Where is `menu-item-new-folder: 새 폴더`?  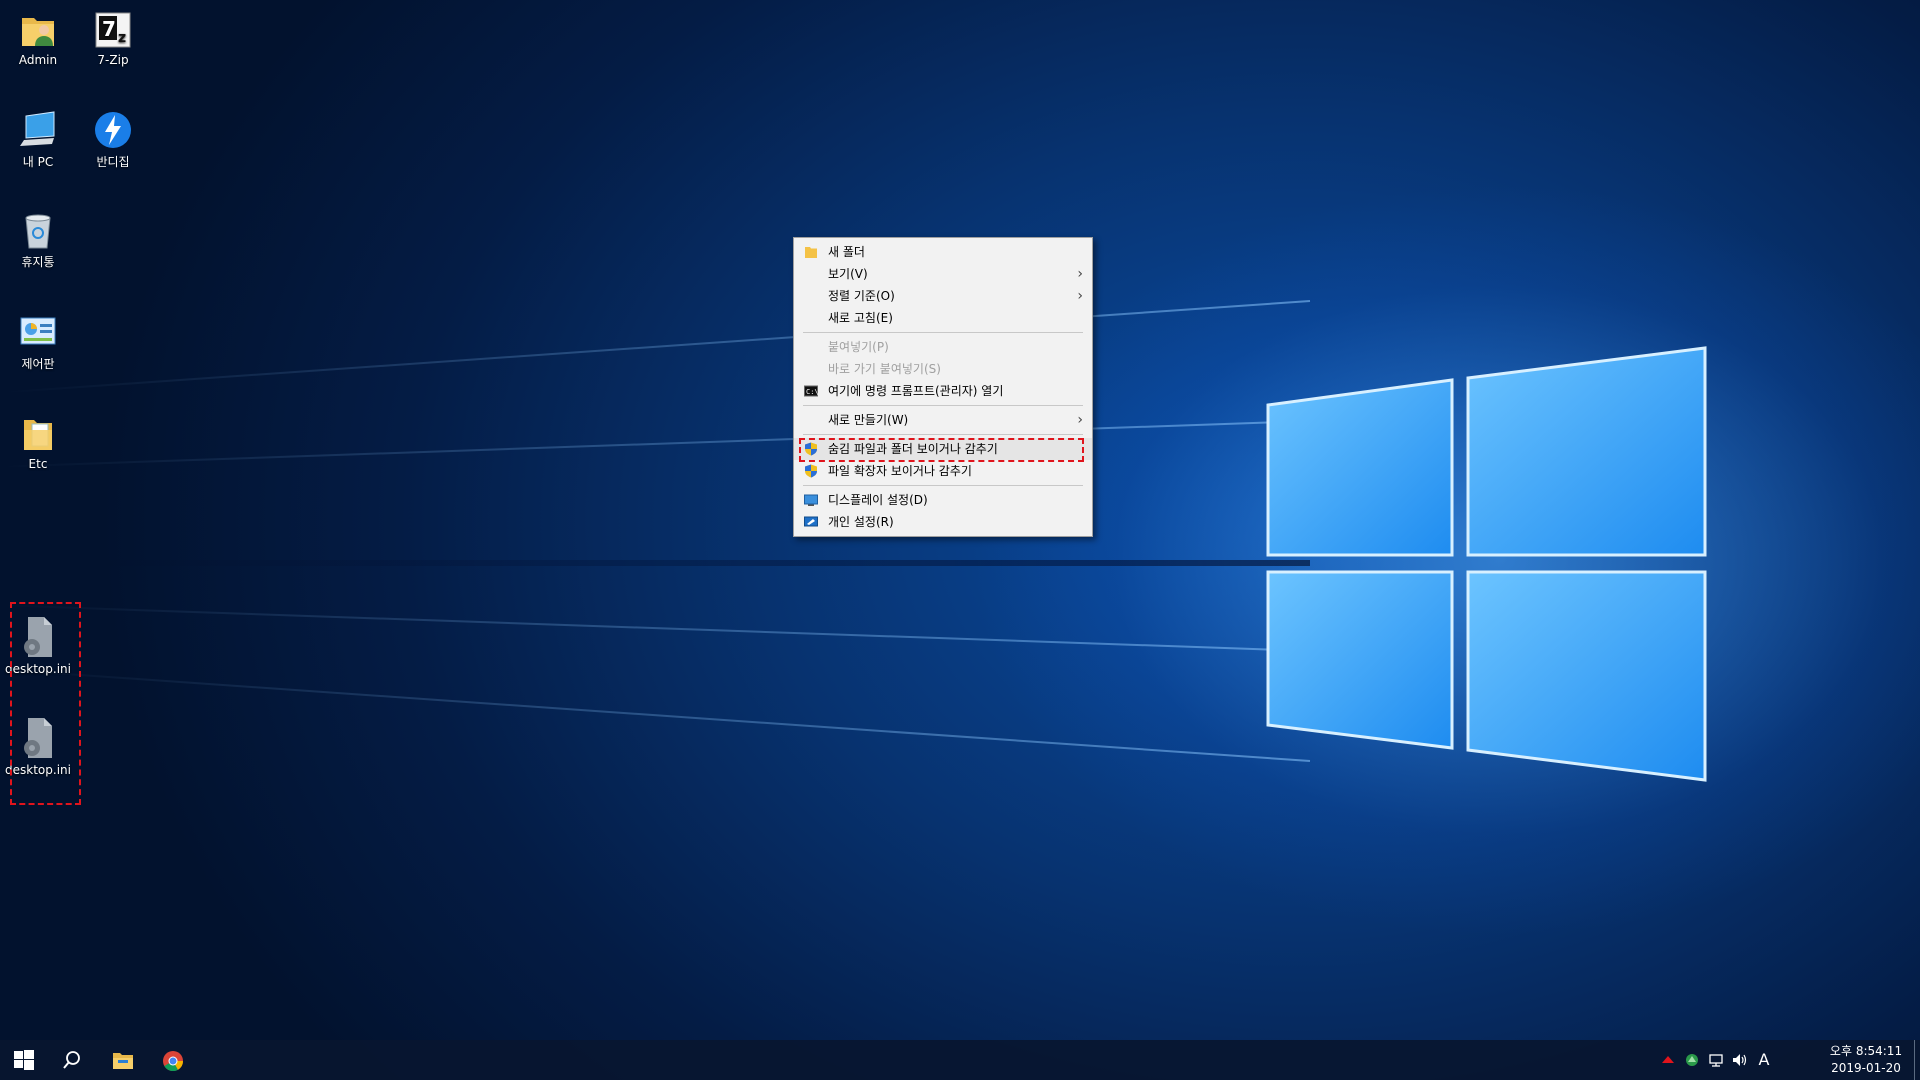
menu-item-new-folder: 새 폴더 is located at coordinates (943, 252).